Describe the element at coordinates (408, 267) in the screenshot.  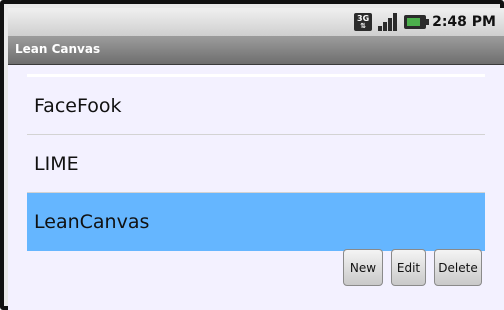
I see `edit-button: Edit` at that location.